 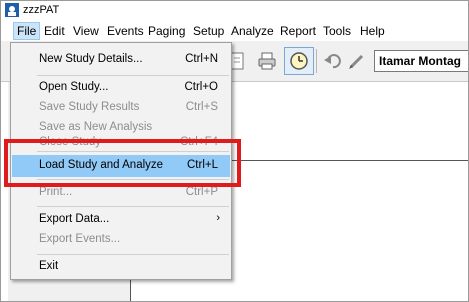 I want to click on print-button, so click(x=267, y=61).